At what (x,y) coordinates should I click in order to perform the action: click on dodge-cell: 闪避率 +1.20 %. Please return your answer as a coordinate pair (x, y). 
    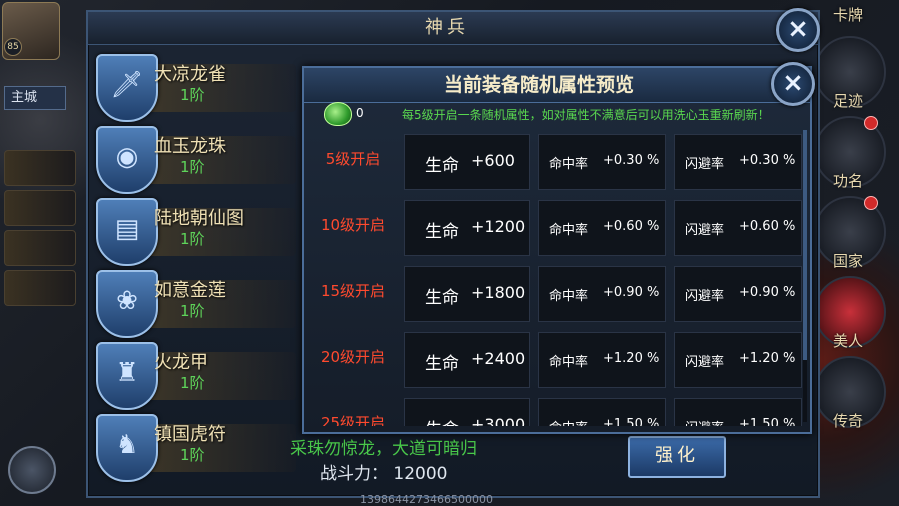
    Looking at the image, I should click on (738, 360).